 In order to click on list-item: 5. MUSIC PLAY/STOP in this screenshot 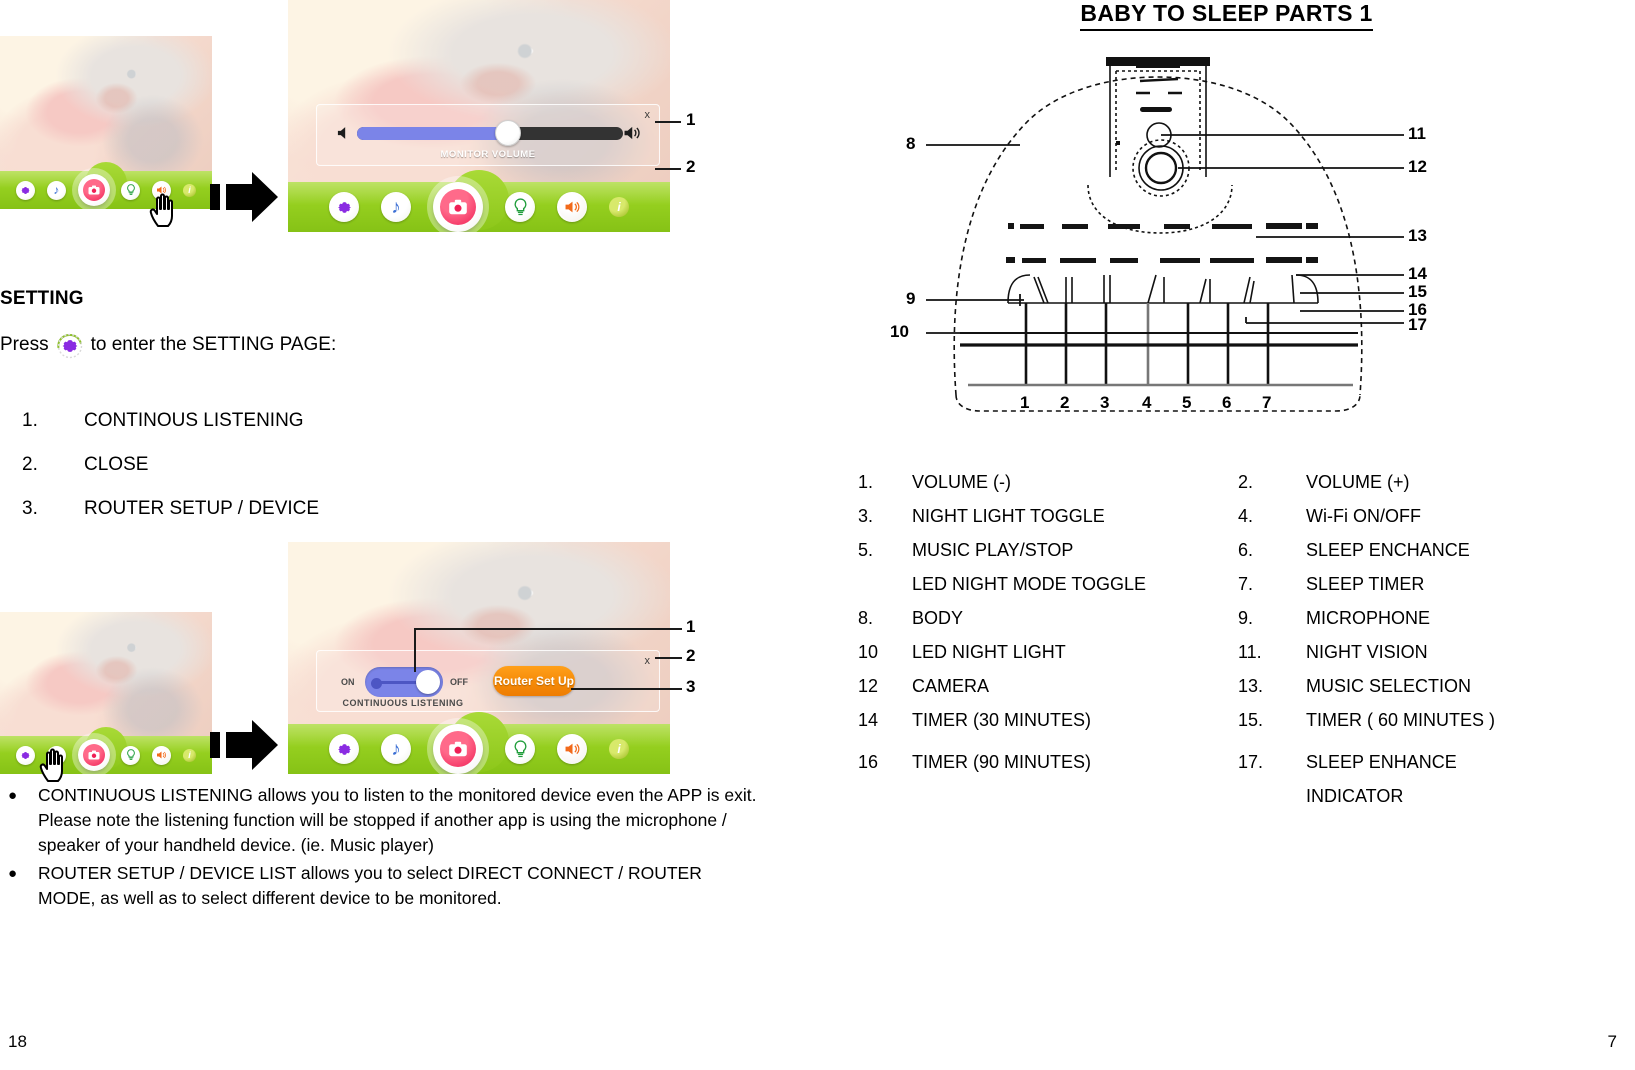, I will do `click(1048, 550)`.